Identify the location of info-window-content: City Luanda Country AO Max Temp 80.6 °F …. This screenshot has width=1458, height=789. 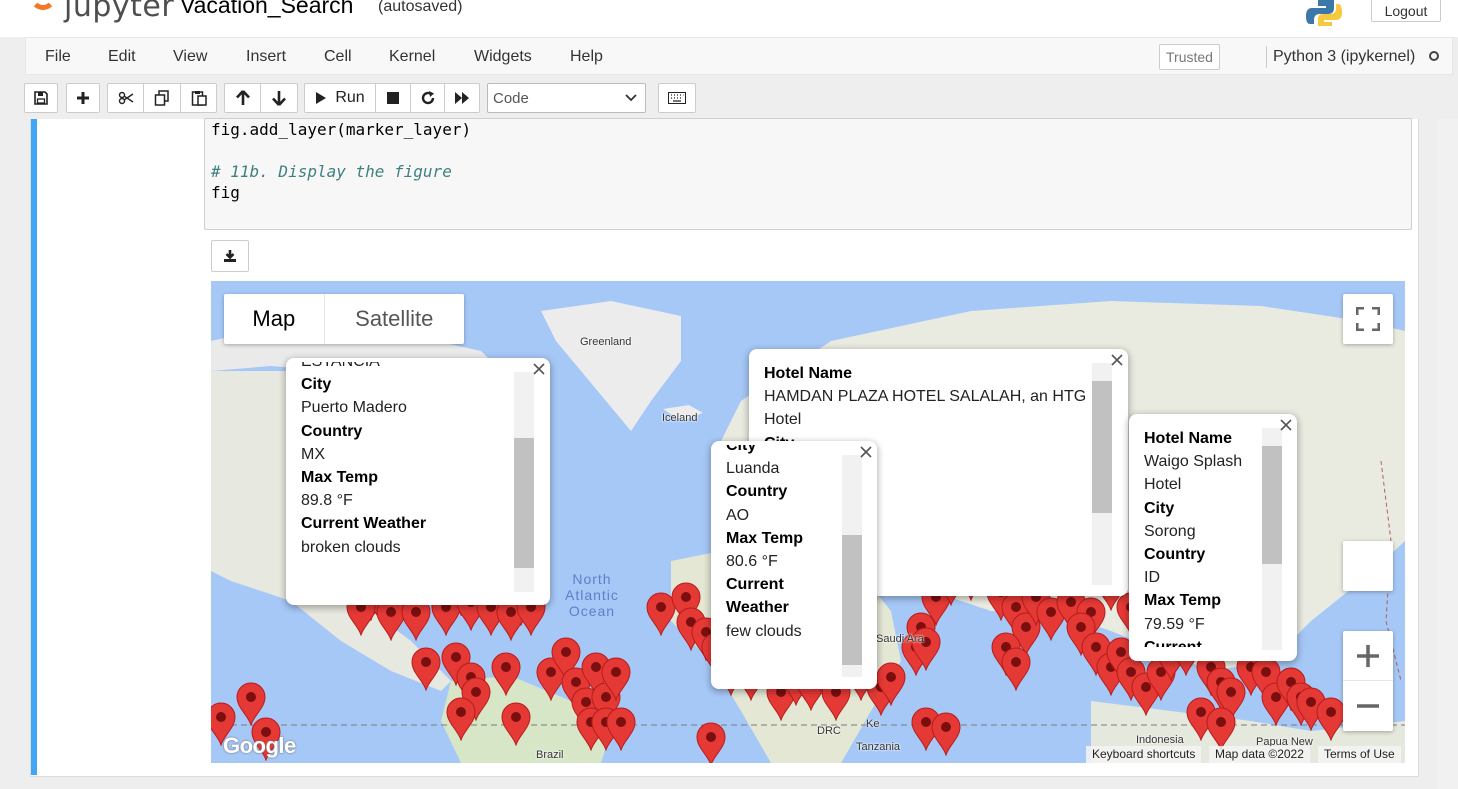
(786, 555).